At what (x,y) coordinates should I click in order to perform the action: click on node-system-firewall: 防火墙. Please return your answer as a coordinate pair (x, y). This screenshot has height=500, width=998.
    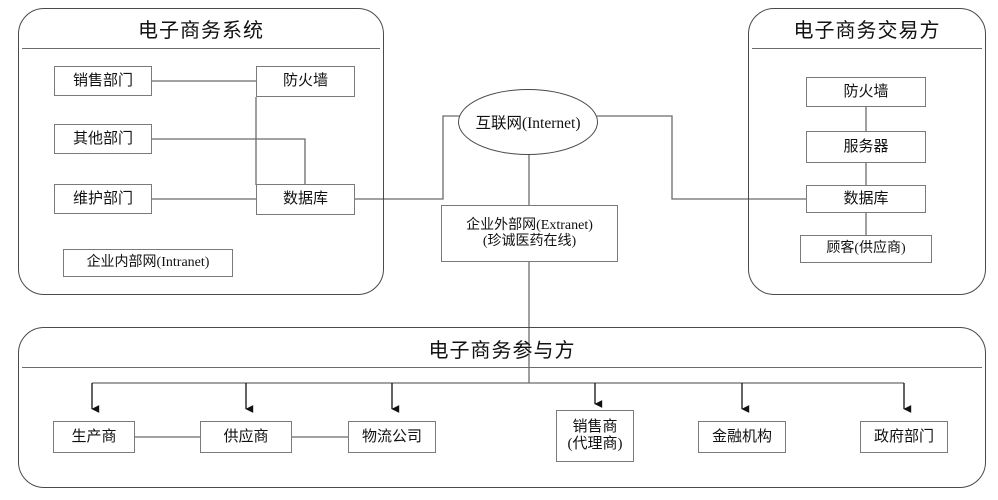
    Looking at the image, I should click on (305, 81).